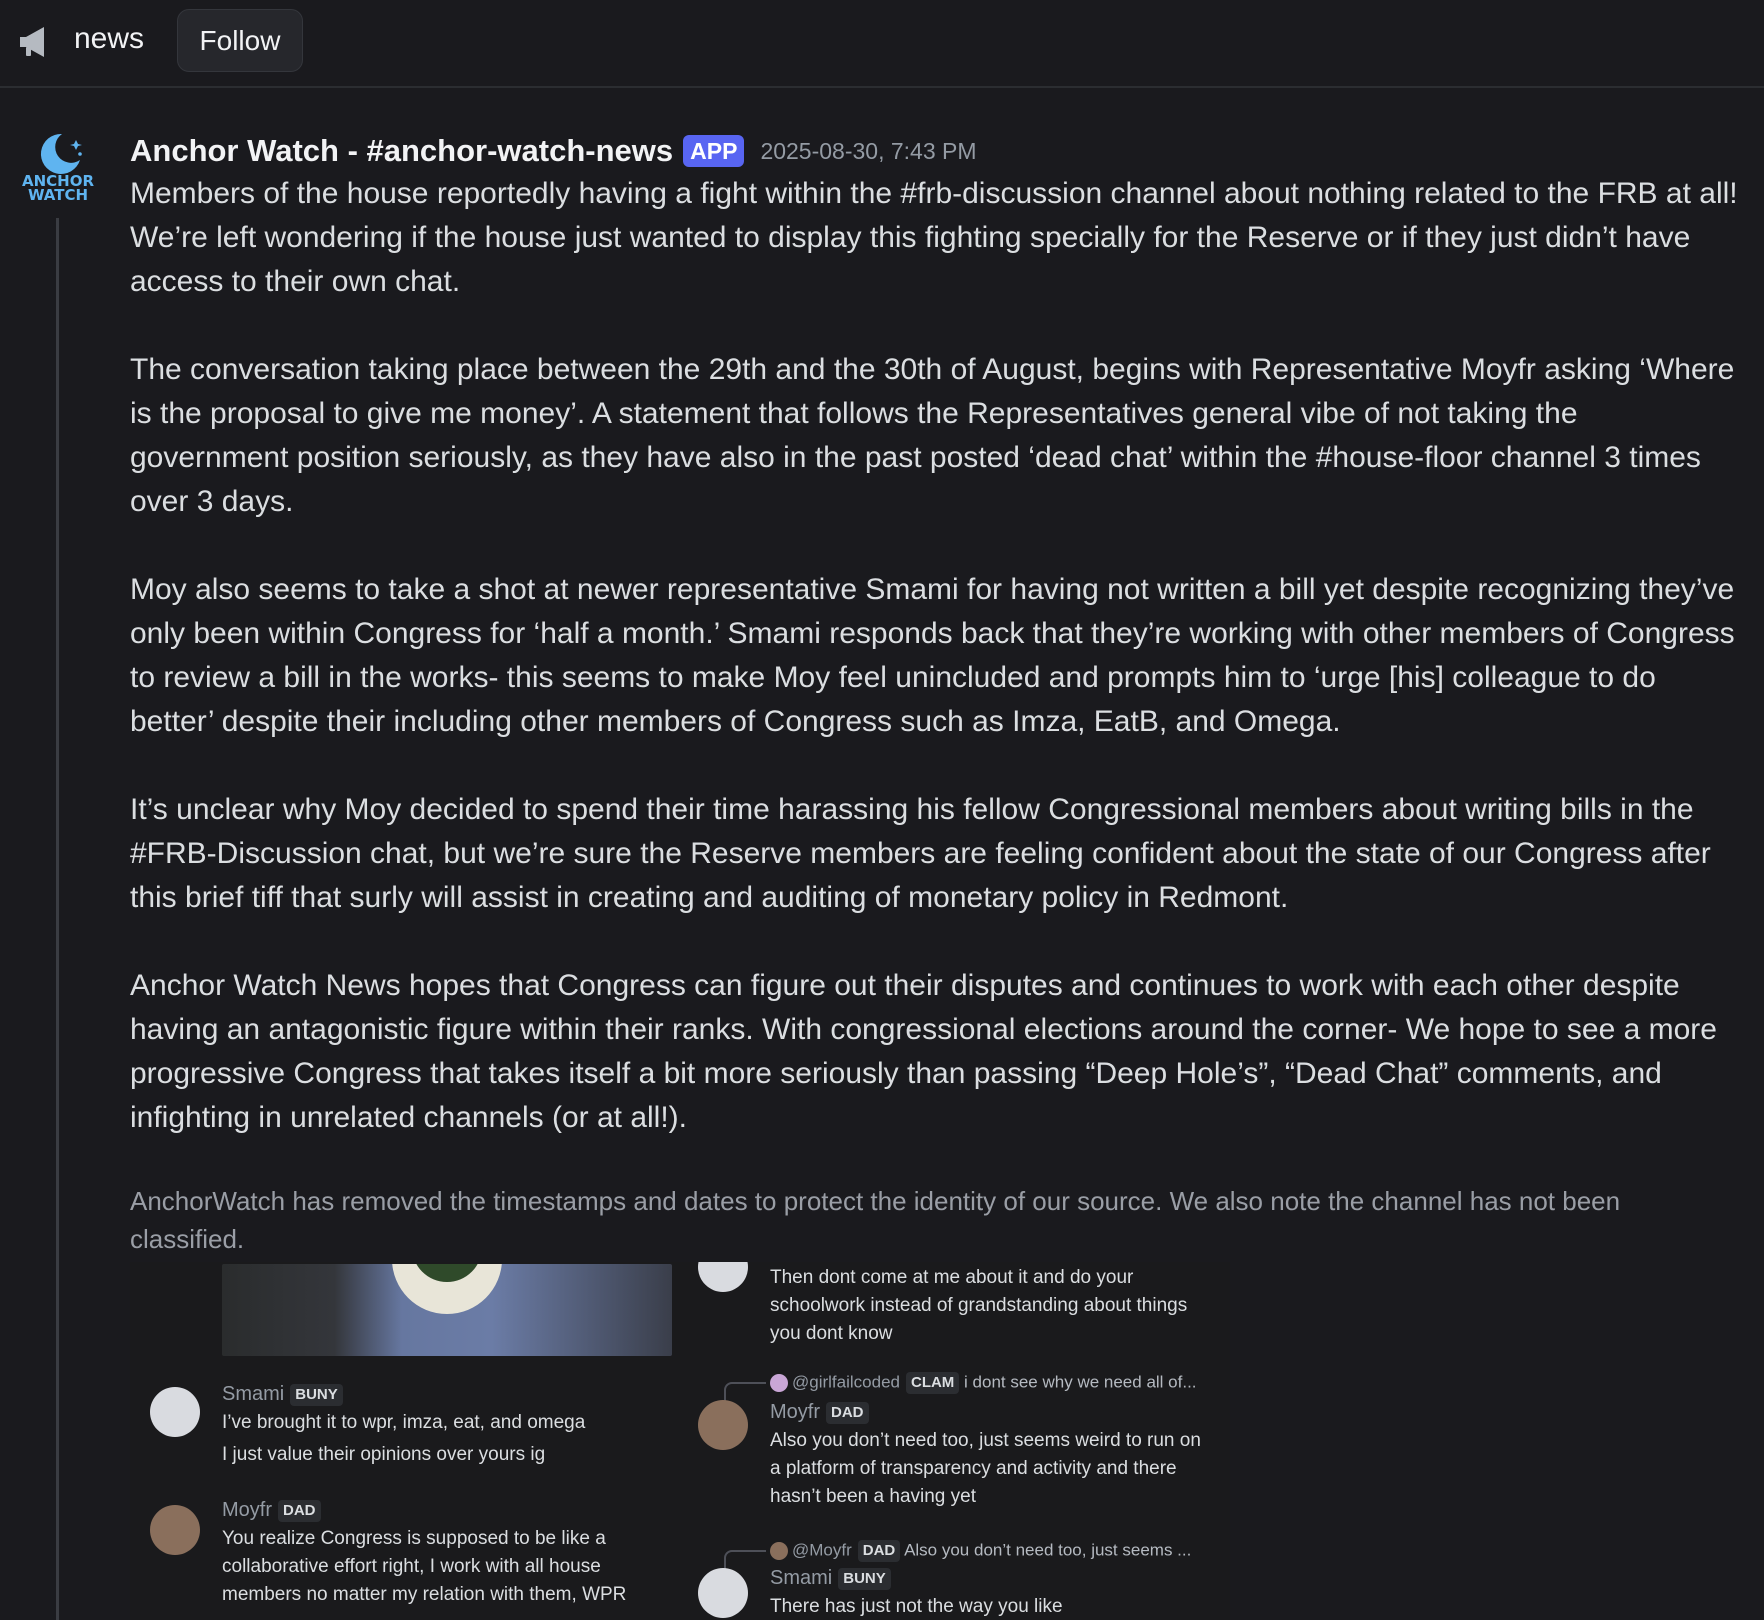 This screenshot has height=1620, width=1764. I want to click on message-timestamp: 2025-08-30, 7:43 PM, so click(868, 151).